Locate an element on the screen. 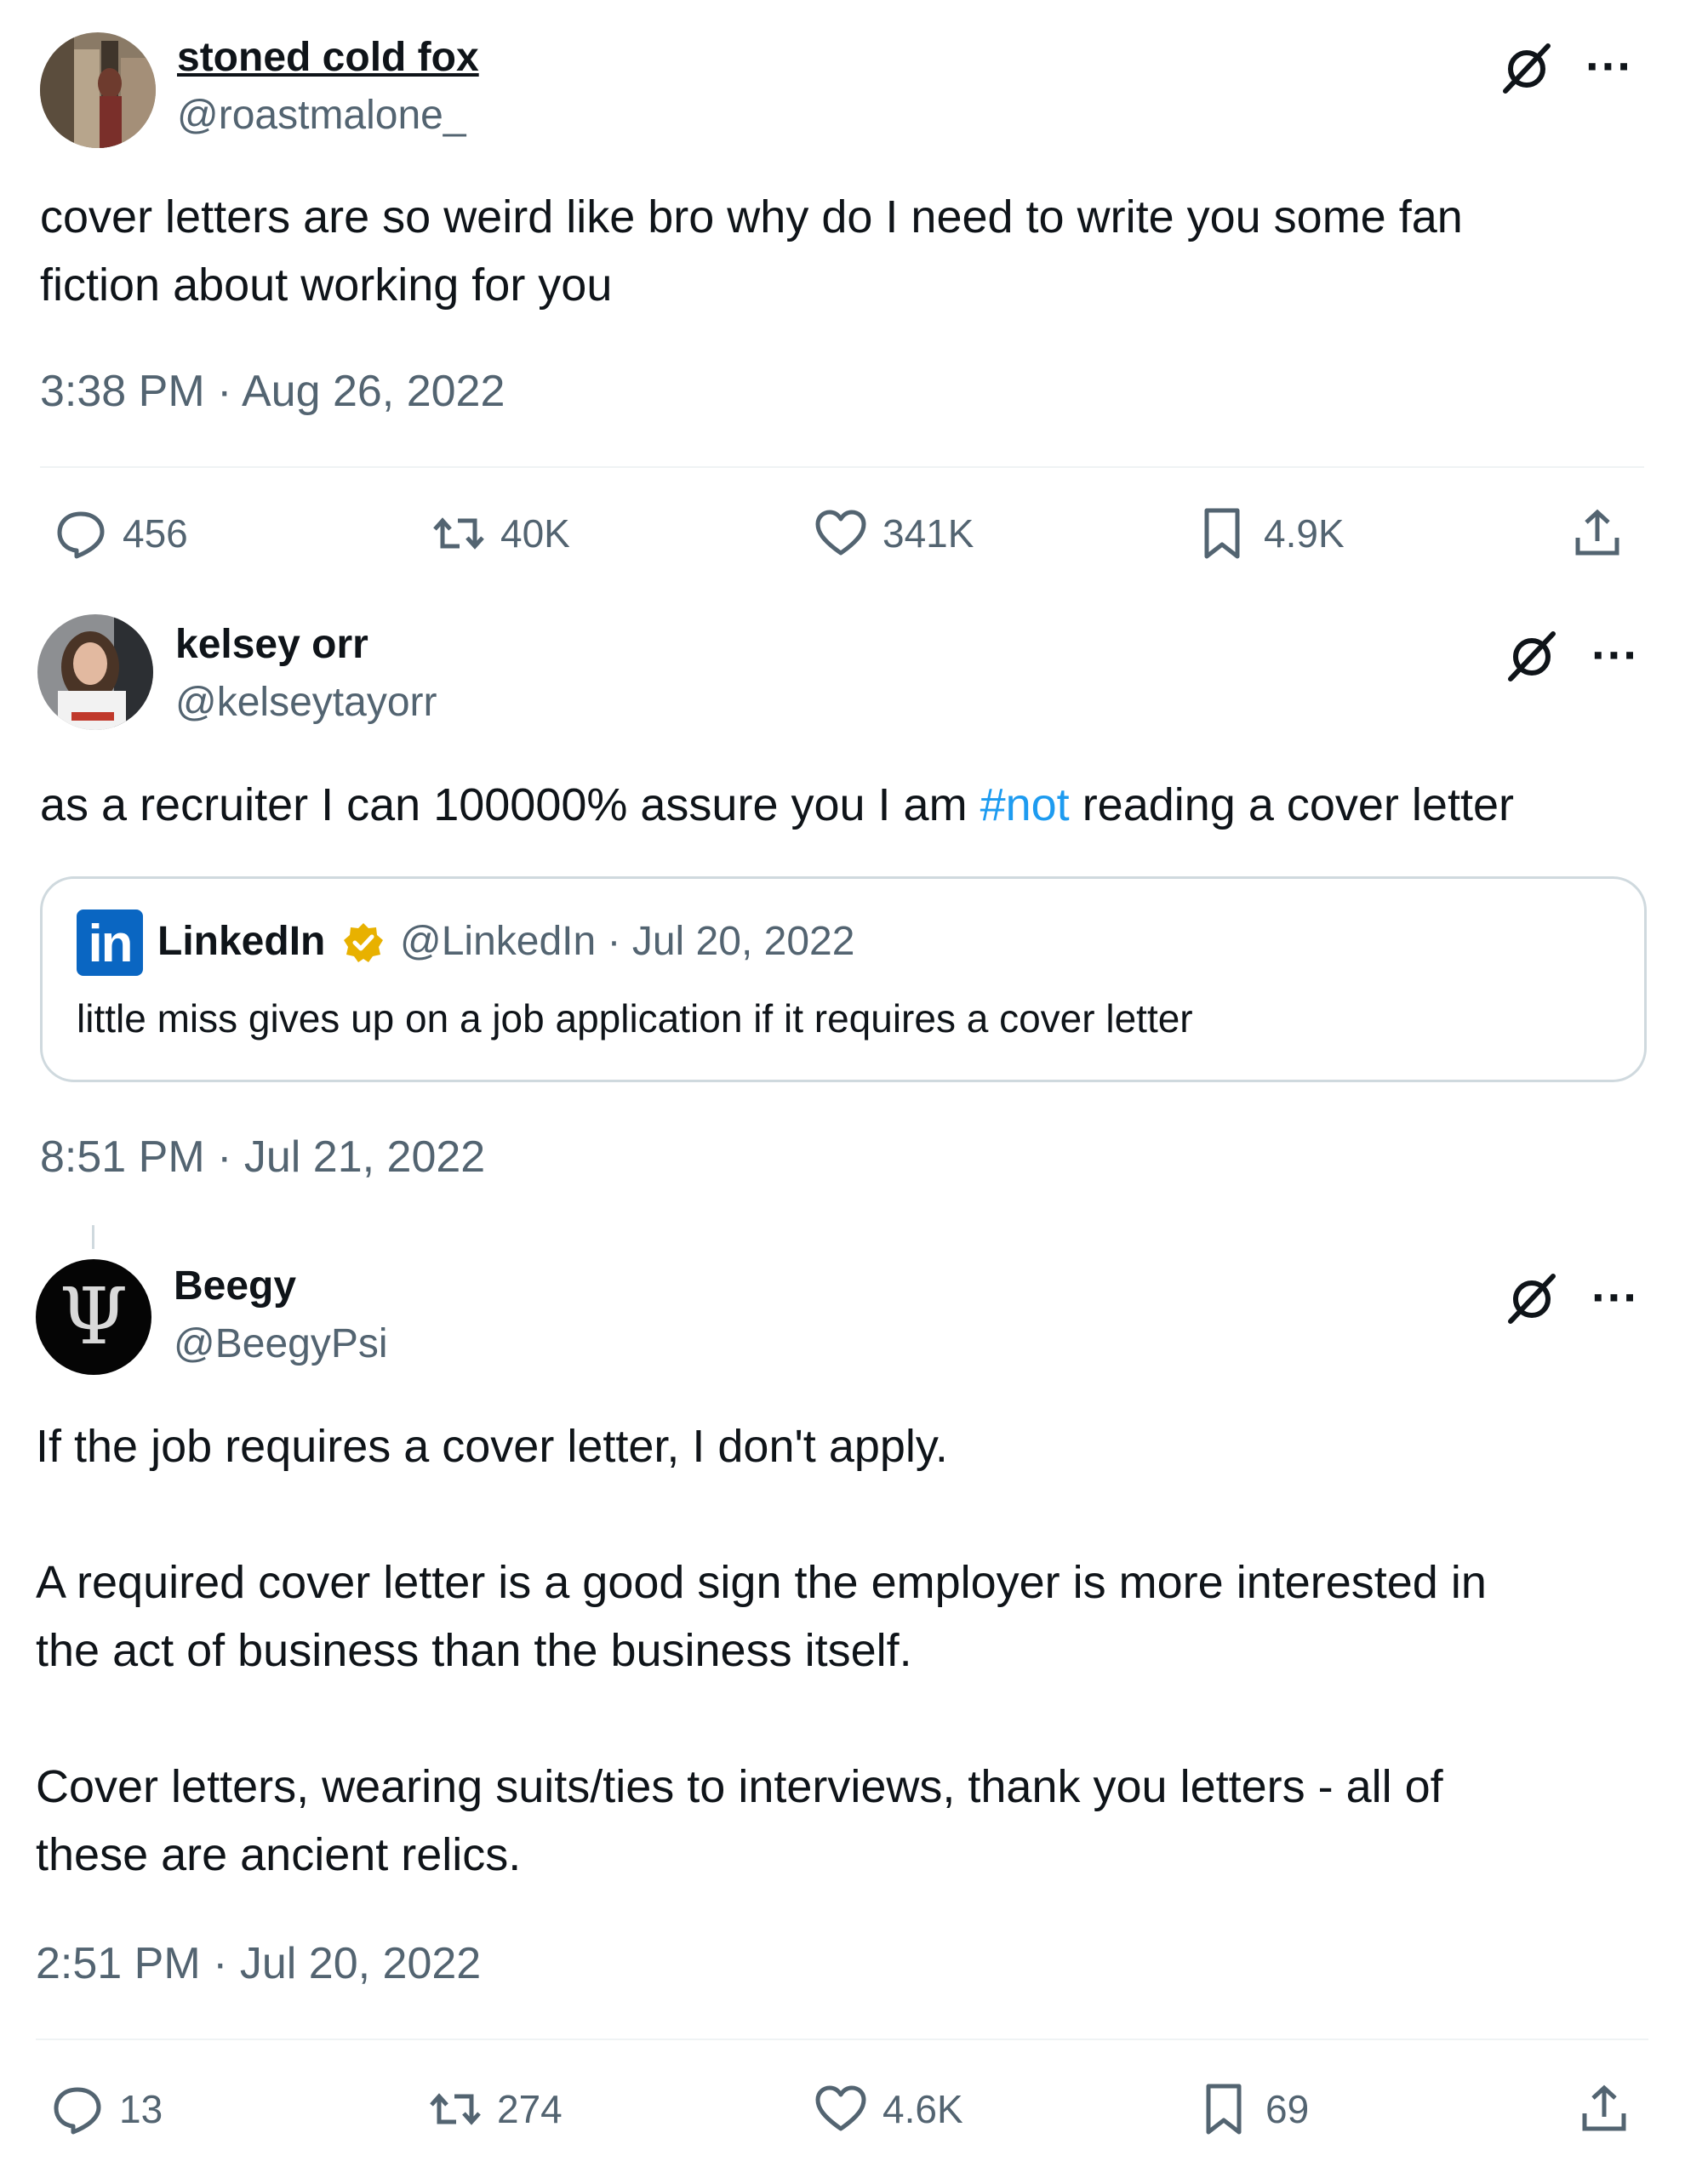 The height and width of the screenshot is (2184, 1685). hashtag-link: #not is located at coordinates (1025, 805).